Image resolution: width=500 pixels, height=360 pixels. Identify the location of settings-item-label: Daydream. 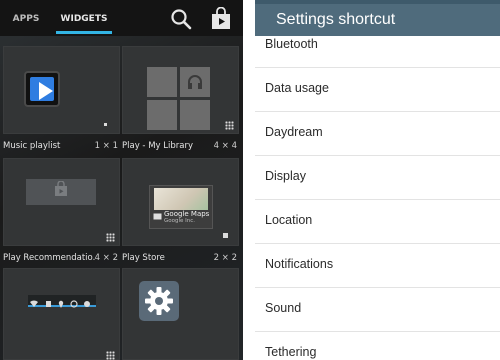
(294, 132).